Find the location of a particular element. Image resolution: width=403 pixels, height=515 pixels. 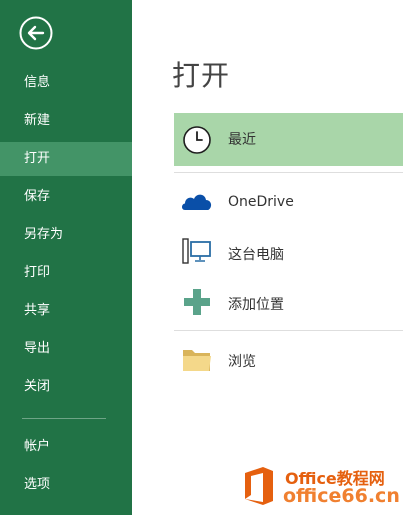

location-add-place: 添加位置 is located at coordinates (288, 302).